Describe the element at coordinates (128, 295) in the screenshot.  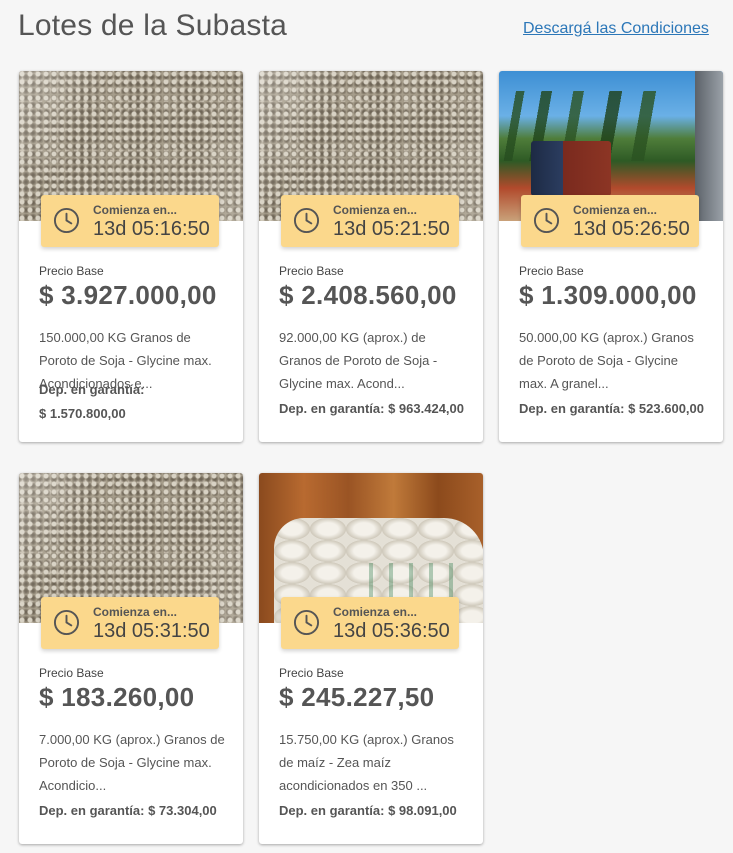
I see `base-price: $ 3.927.000,00` at that location.